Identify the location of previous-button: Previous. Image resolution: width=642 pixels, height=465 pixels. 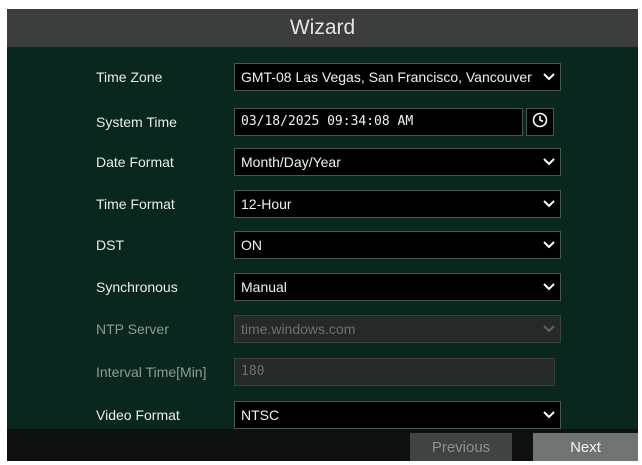
(461, 447).